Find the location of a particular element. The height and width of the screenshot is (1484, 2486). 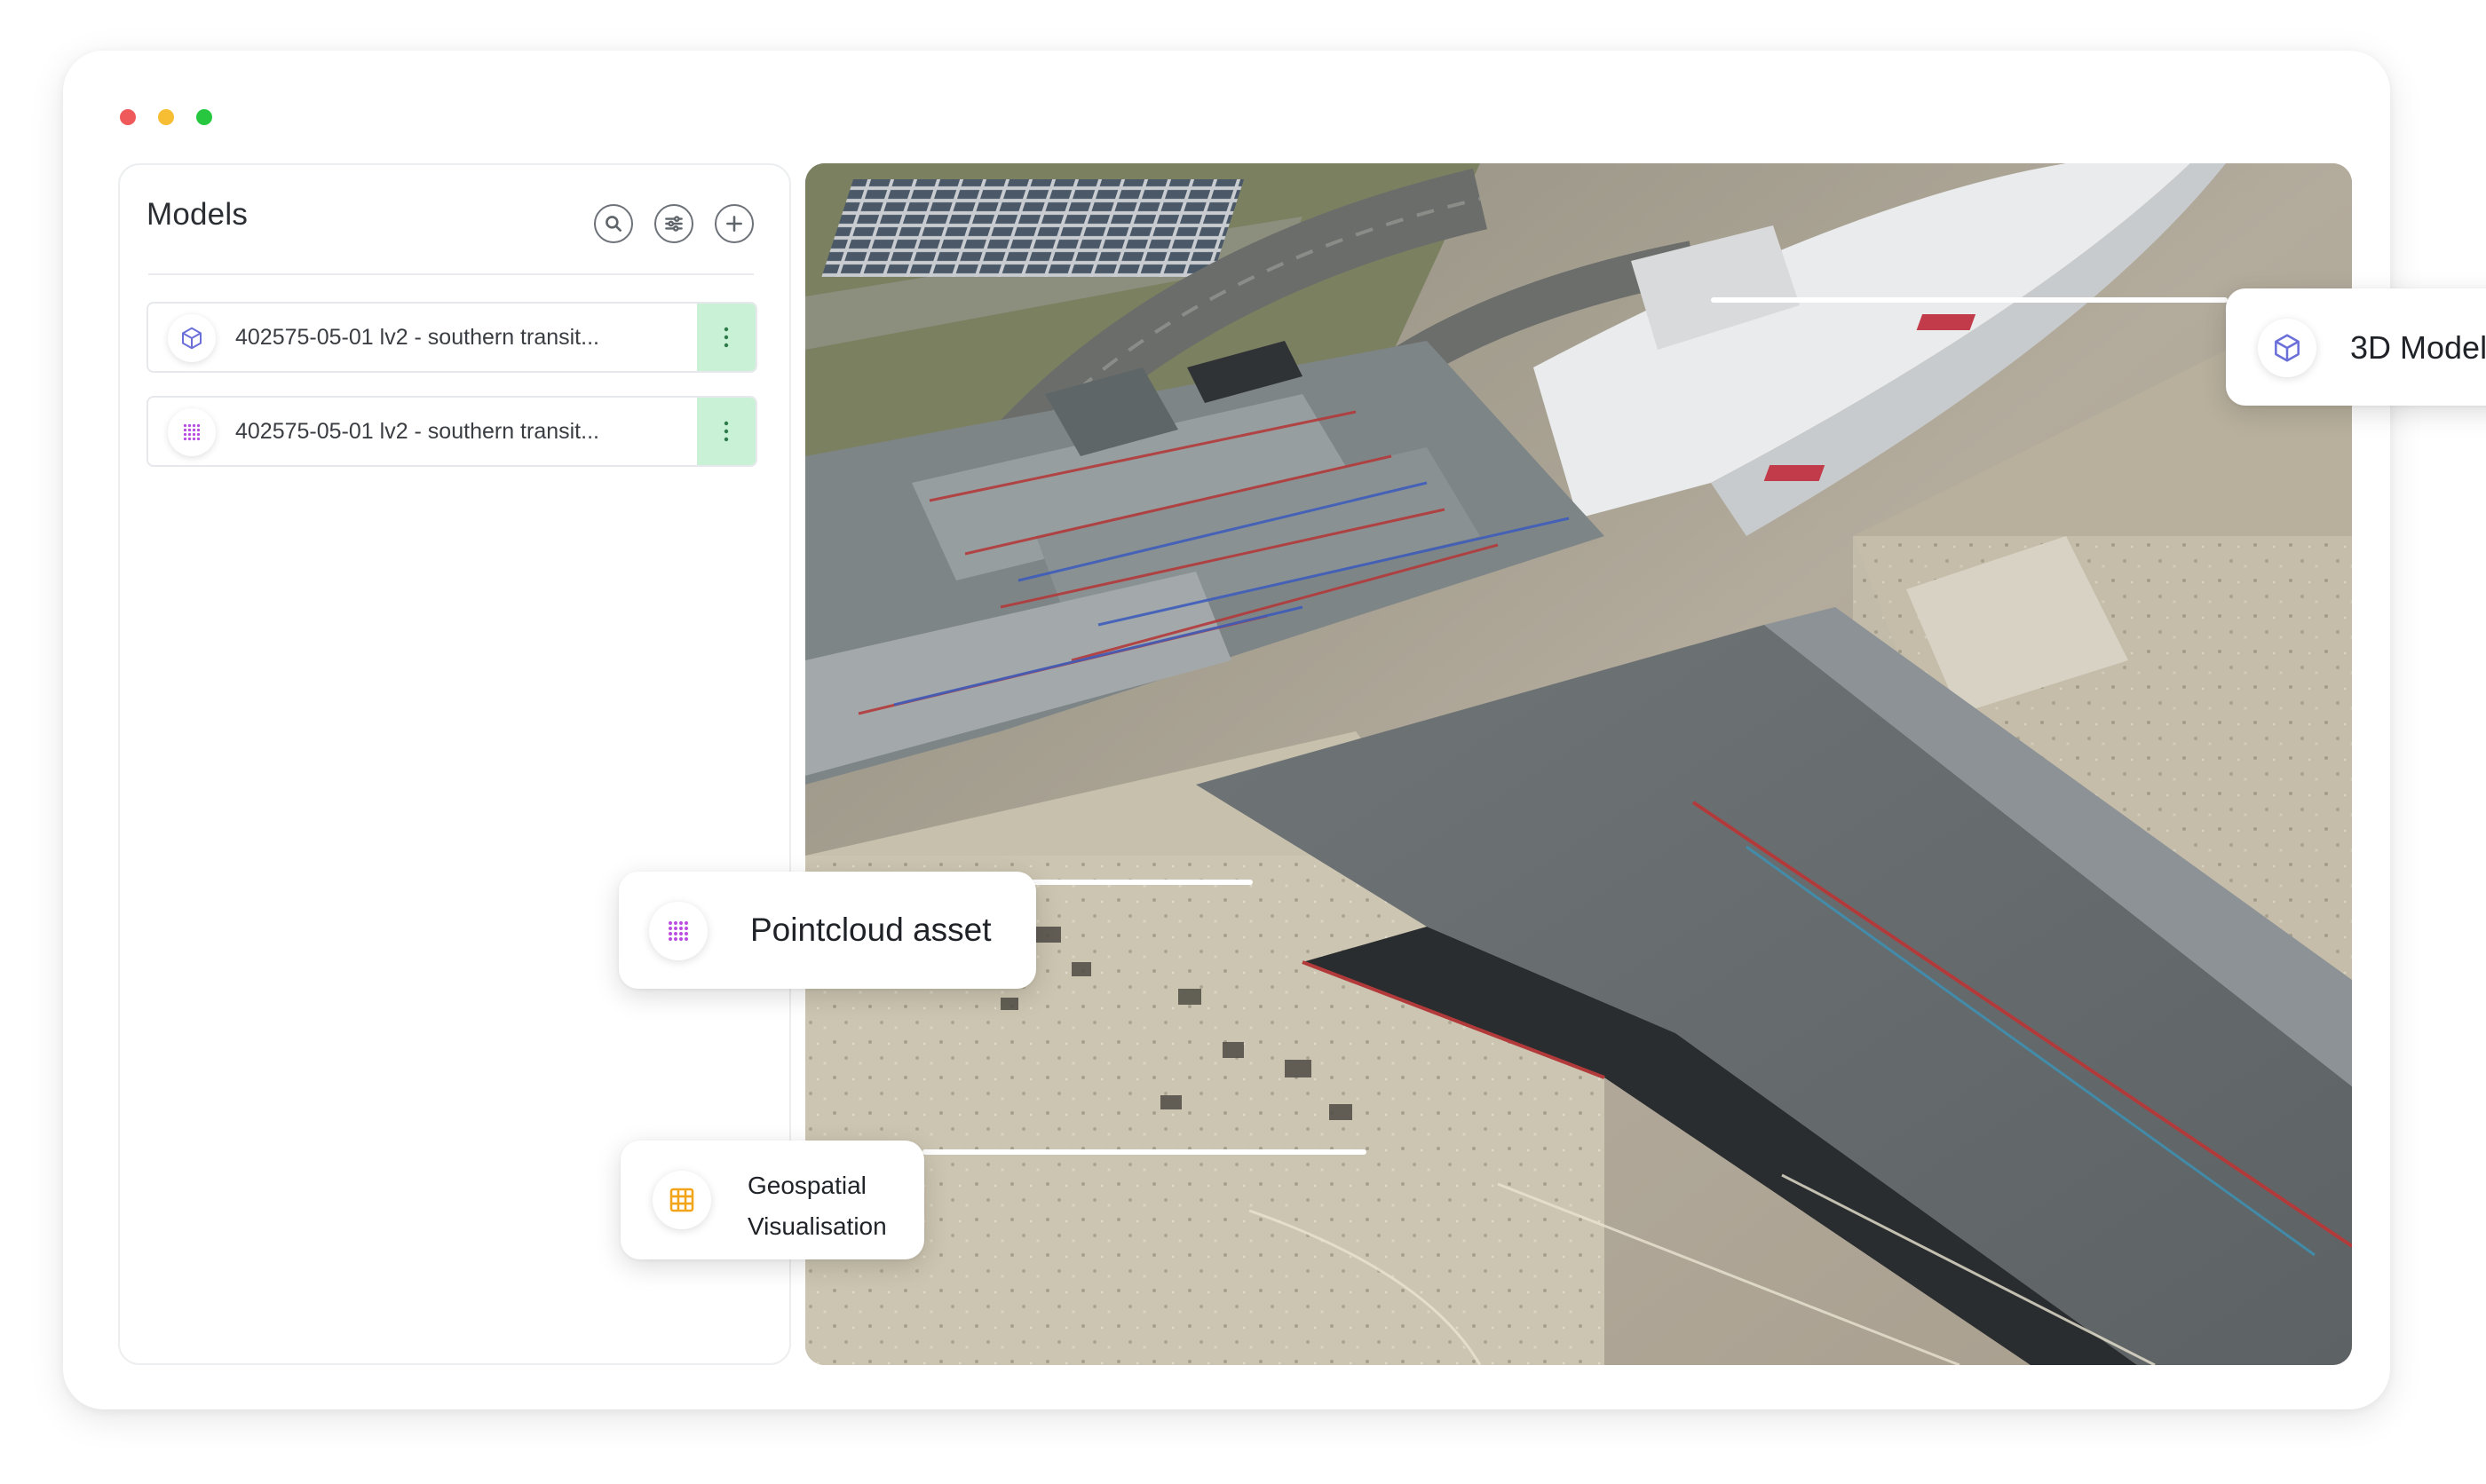

connector-line-pointcloud is located at coordinates (1142, 882).